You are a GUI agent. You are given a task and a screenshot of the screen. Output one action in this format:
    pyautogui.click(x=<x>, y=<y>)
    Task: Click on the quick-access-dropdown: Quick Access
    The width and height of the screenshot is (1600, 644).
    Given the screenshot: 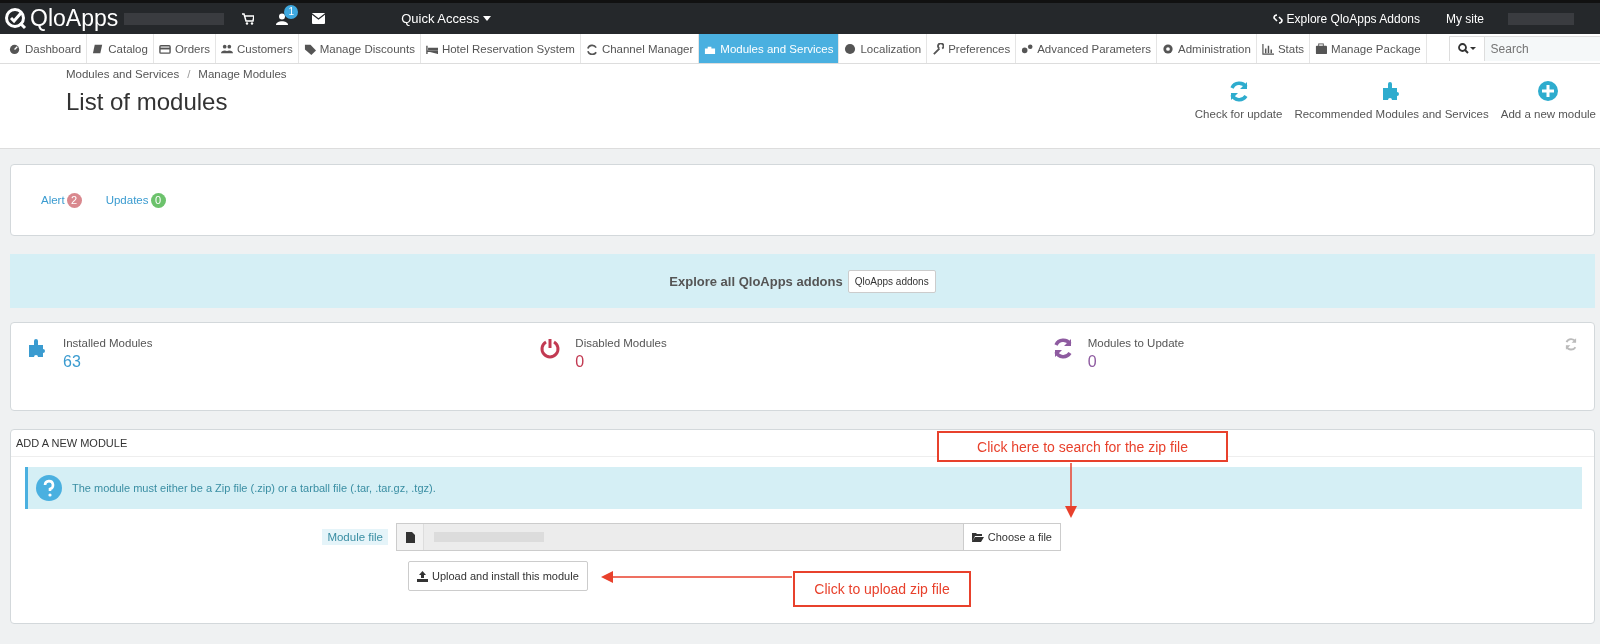 What is the action you would take?
    pyautogui.click(x=446, y=18)
    